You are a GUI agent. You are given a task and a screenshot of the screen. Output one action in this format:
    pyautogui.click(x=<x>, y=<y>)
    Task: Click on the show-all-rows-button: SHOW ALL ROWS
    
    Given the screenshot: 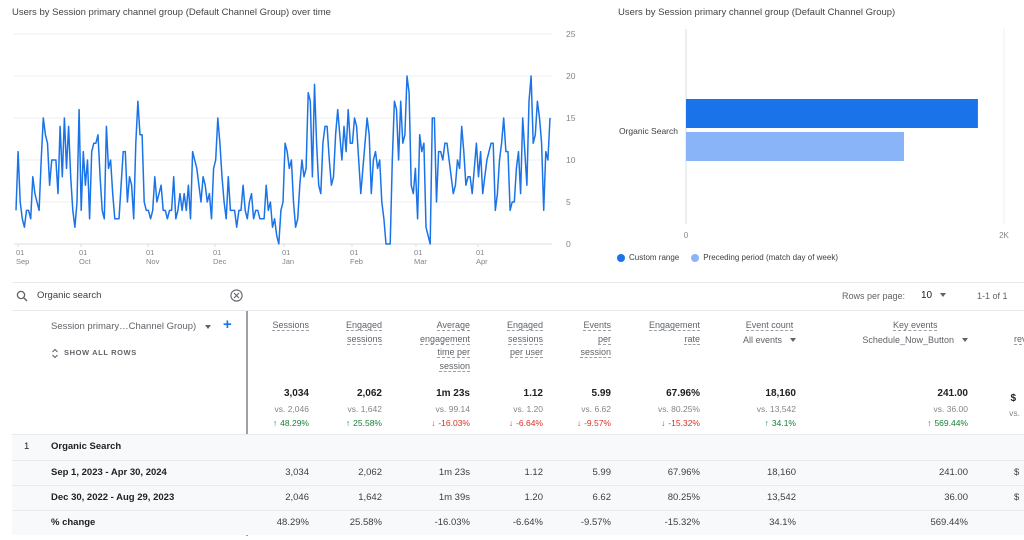 What is the action you would take?
    pyautogui.click(x=100, y=352)
    